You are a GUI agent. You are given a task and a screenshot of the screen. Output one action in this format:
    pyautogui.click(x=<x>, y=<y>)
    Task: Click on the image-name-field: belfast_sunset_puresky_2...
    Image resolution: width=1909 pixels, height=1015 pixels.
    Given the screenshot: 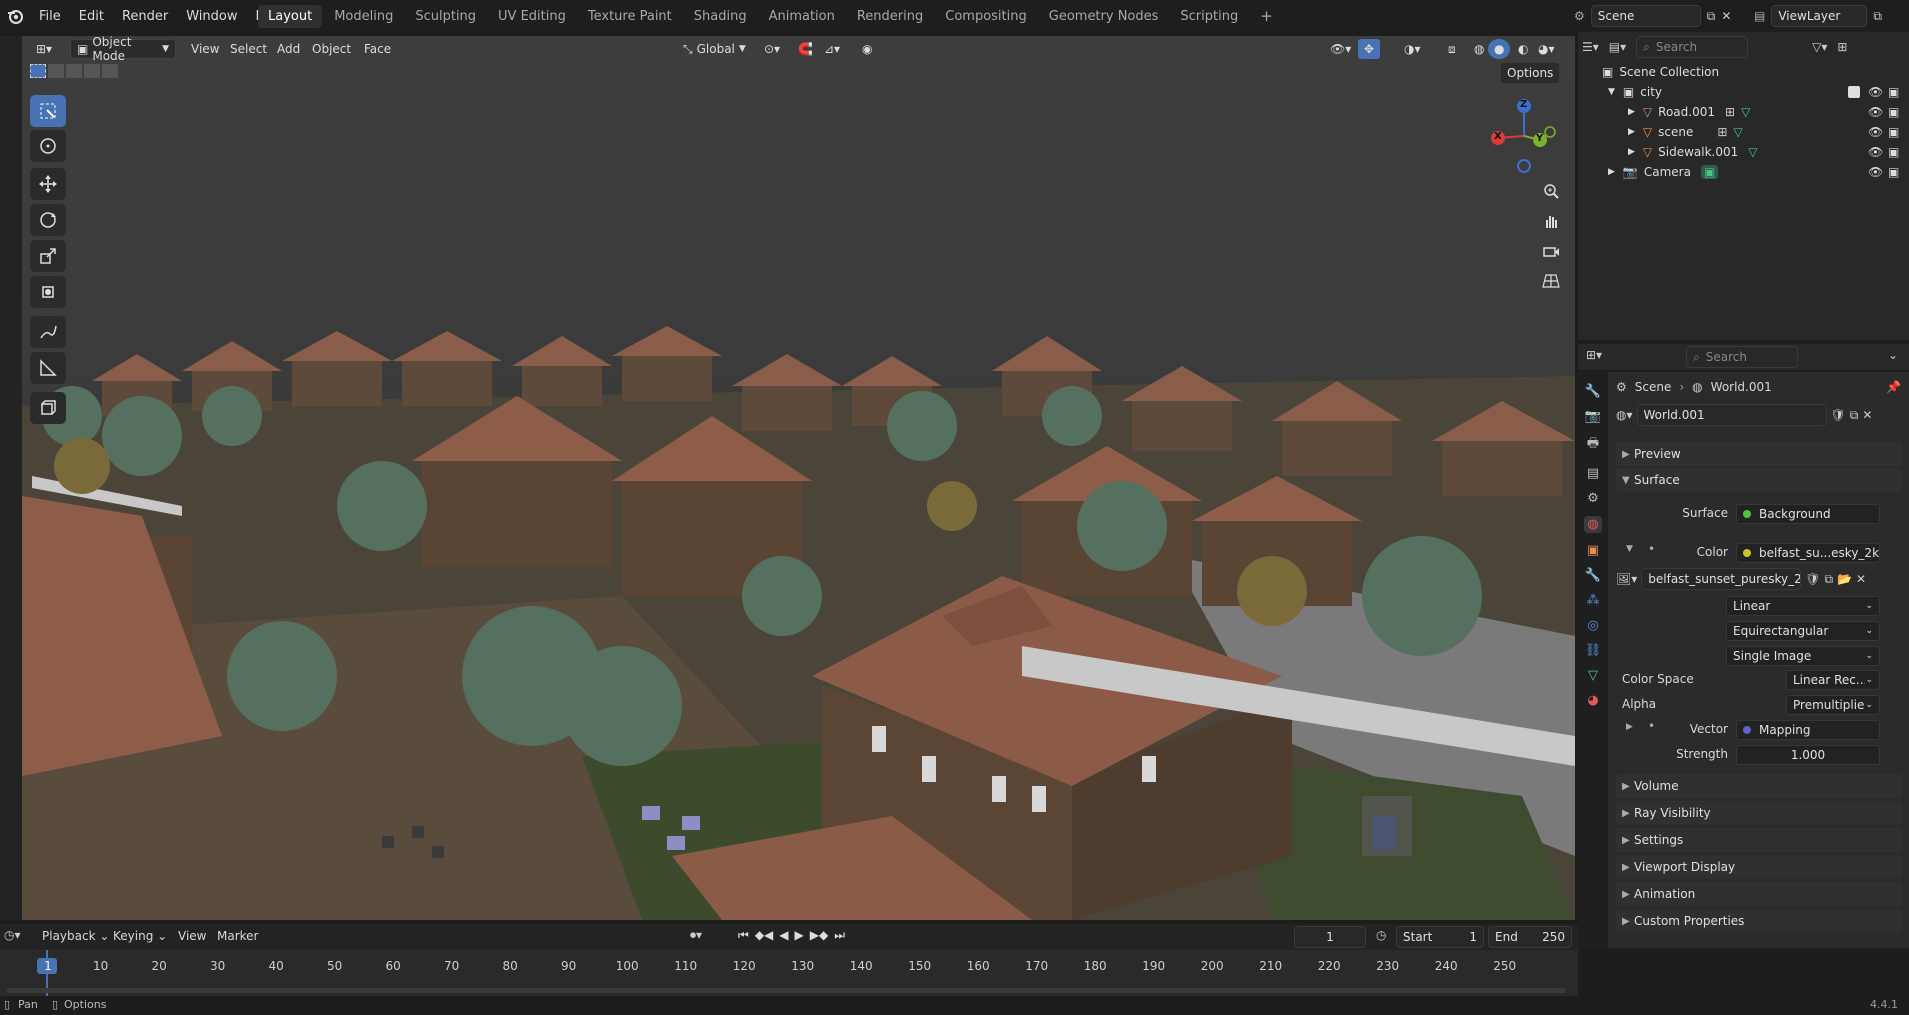 What is the action you would take?
    pyautogui.click(x=1721, y=579)
    